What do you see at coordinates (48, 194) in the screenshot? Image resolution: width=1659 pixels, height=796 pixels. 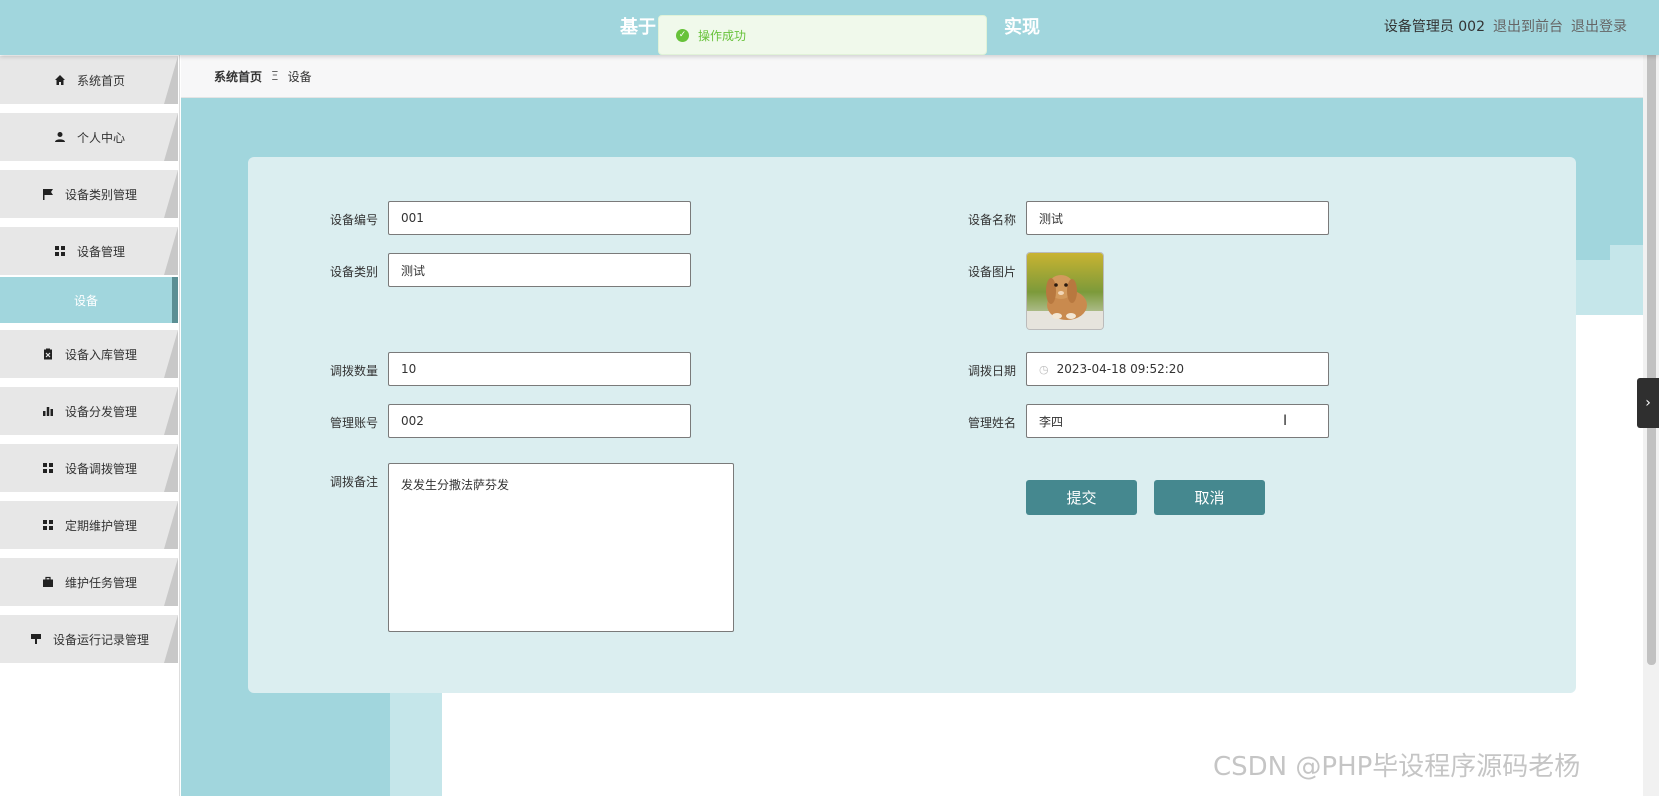 I see `flag-icon` at bounding box center [48, 194].